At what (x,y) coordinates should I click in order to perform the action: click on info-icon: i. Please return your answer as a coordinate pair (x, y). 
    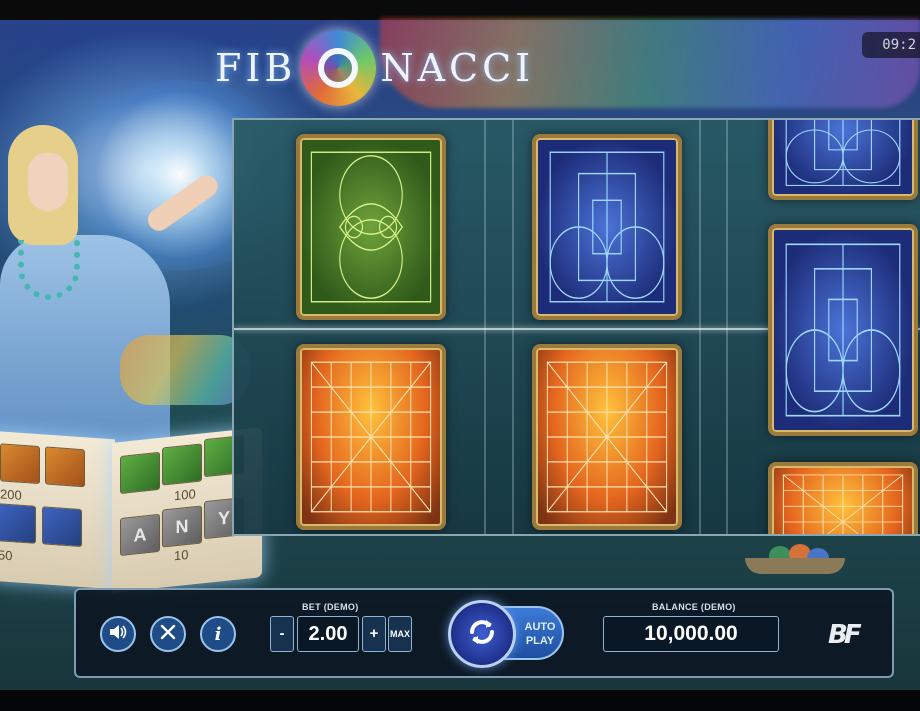
    Looking at the image, I should click on (218, 634).